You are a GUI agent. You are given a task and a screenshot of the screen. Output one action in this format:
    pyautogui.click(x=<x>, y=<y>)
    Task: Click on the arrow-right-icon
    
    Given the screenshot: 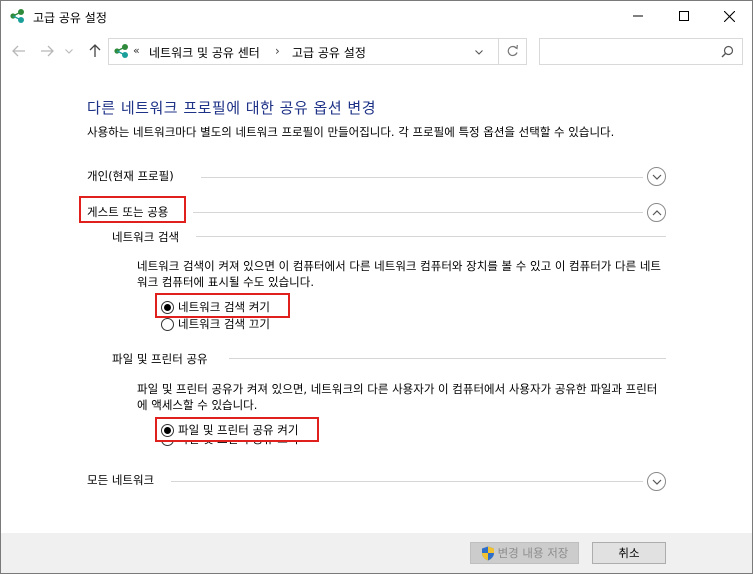 What is the action you would take?
    pyautogui.click(x=47, y=51)
    